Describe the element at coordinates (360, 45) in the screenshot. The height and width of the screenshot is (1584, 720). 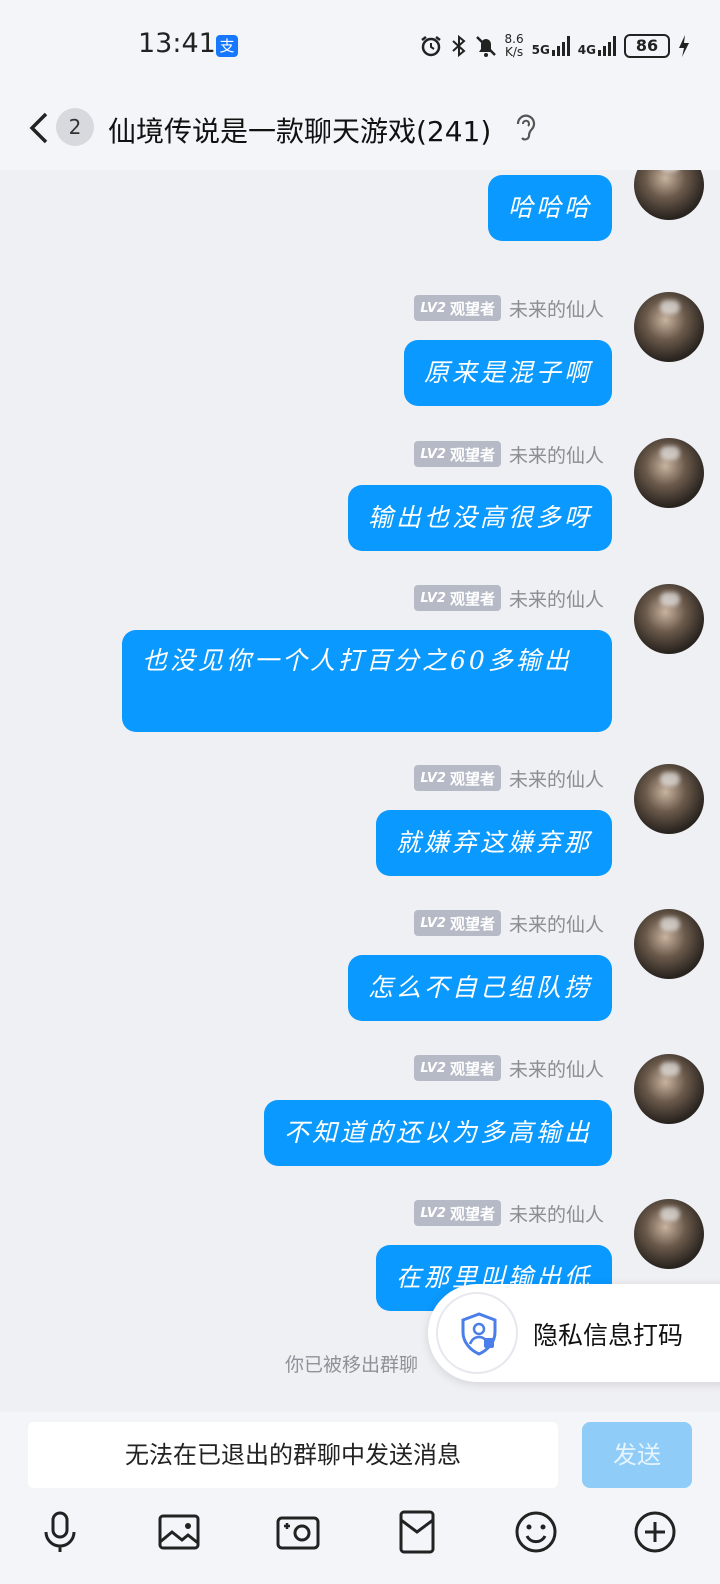
I see `status-bar: 13:41 支 8.6 K/s 5G 4G 86` at that location.